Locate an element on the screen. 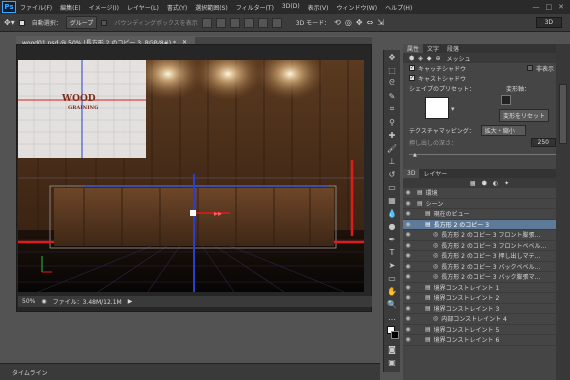 The image size is (570, 380). deform-icon: ◈ is located at coordinates (420, 58).